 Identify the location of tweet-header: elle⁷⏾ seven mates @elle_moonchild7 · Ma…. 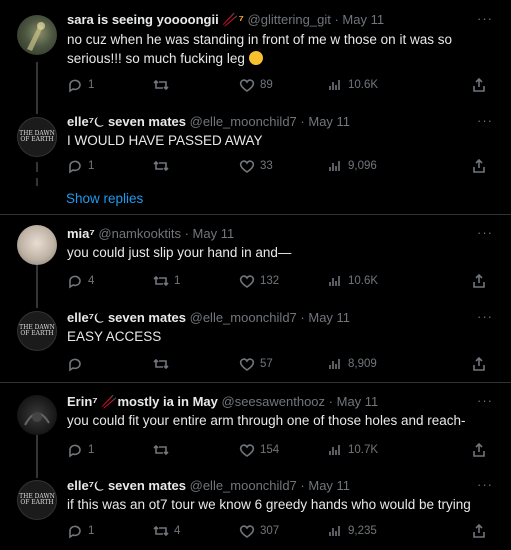
(209, 485).